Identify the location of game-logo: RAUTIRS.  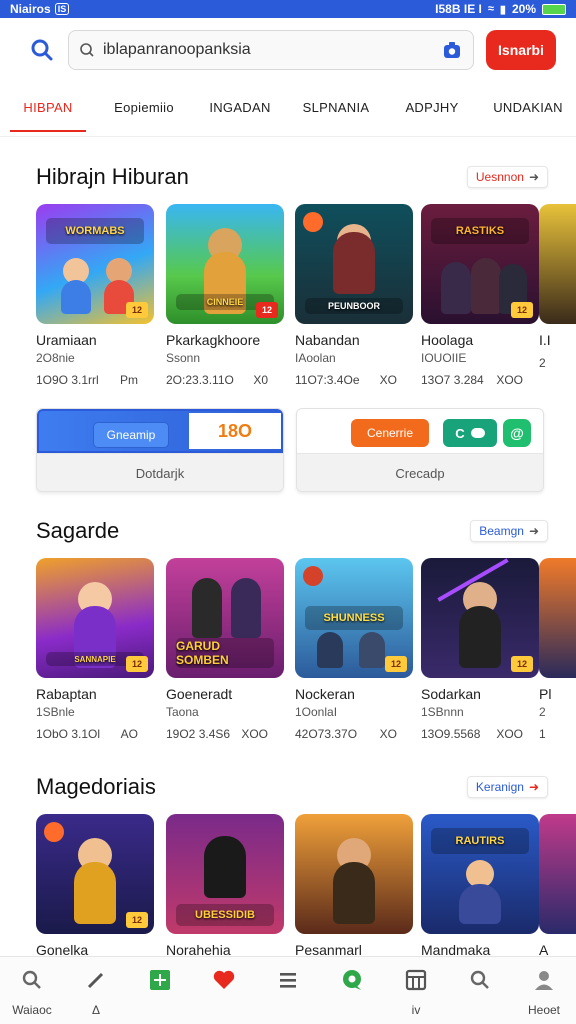
(480, 841).